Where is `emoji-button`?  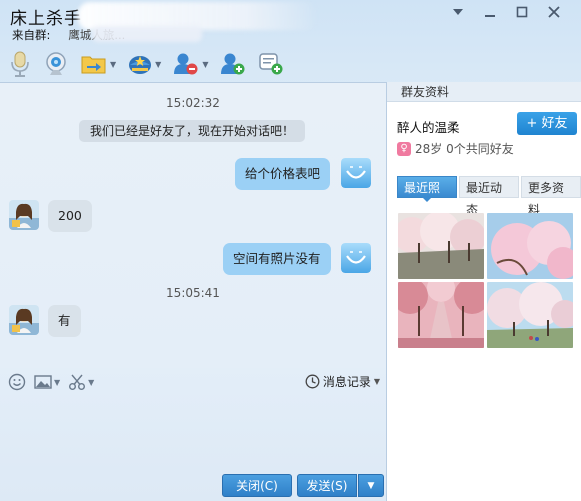
emoji-button is located at coordinates (17, 382).